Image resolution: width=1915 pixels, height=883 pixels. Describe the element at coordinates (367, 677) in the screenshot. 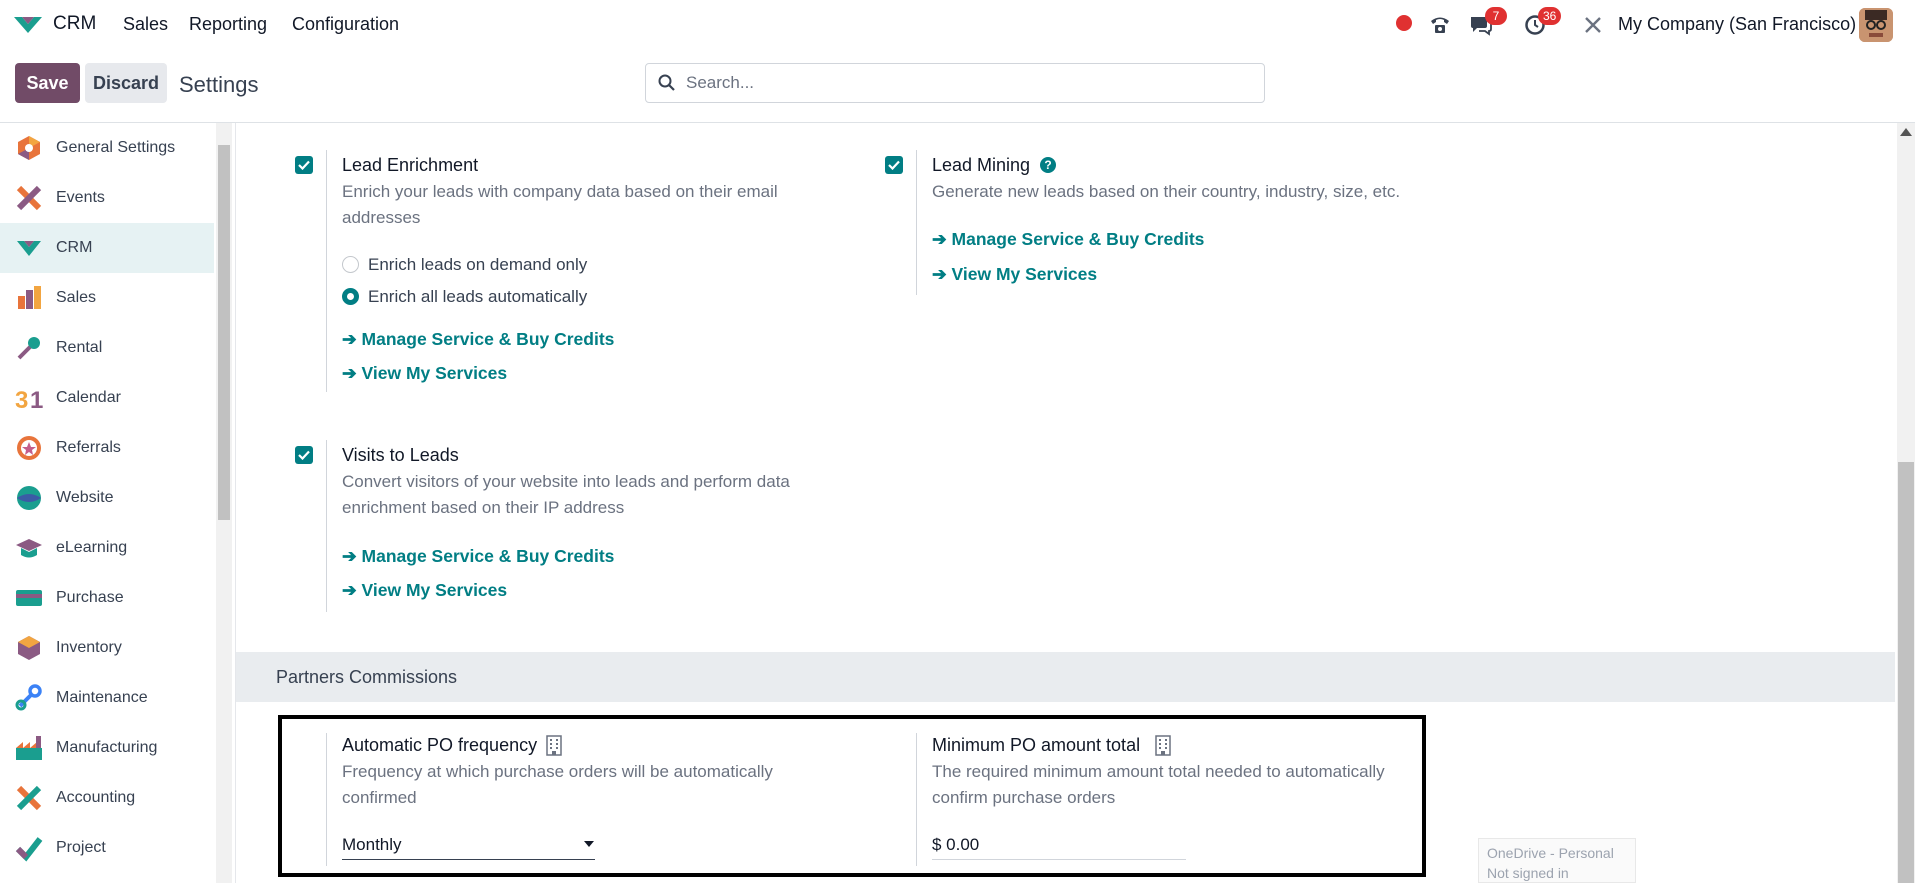

I see `section-title: Partners Commissions` at that location.